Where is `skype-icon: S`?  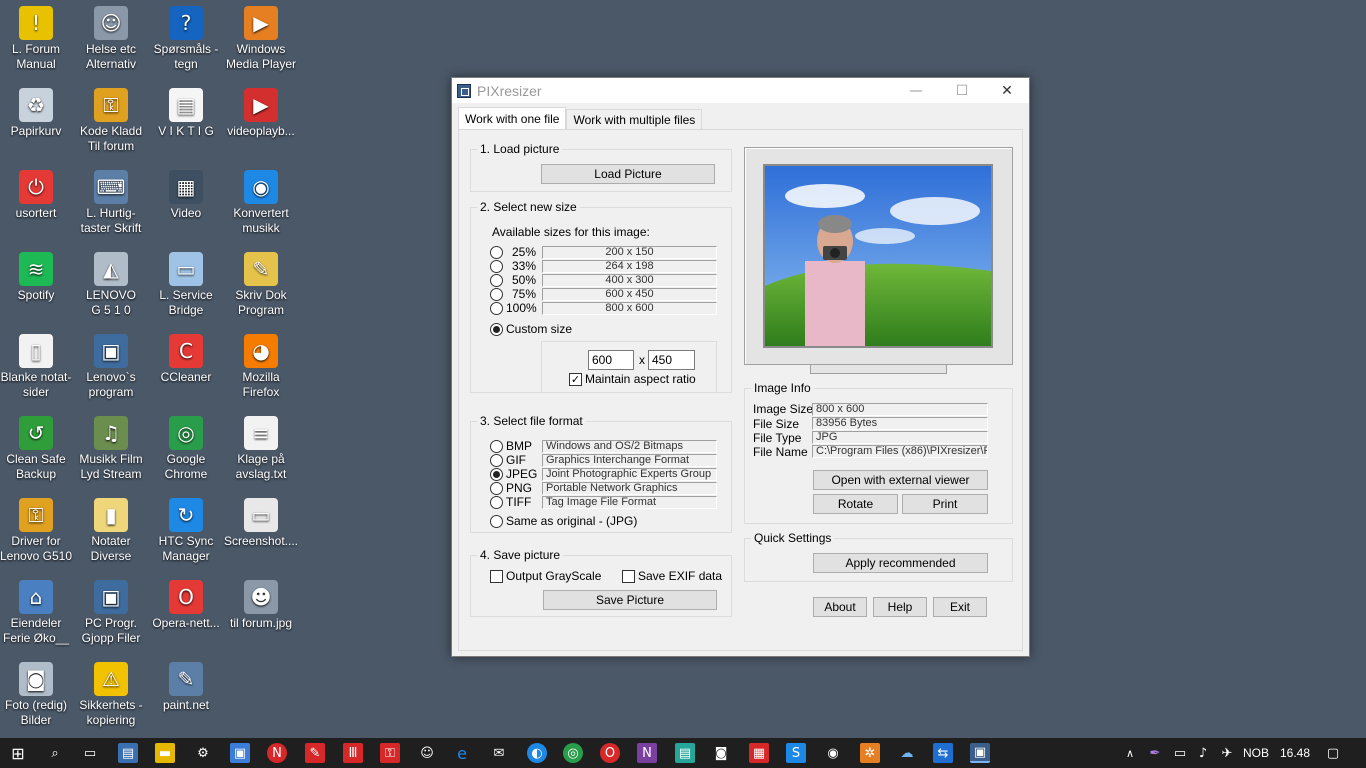 skype-icon: S is located at coordinates (796, 753).